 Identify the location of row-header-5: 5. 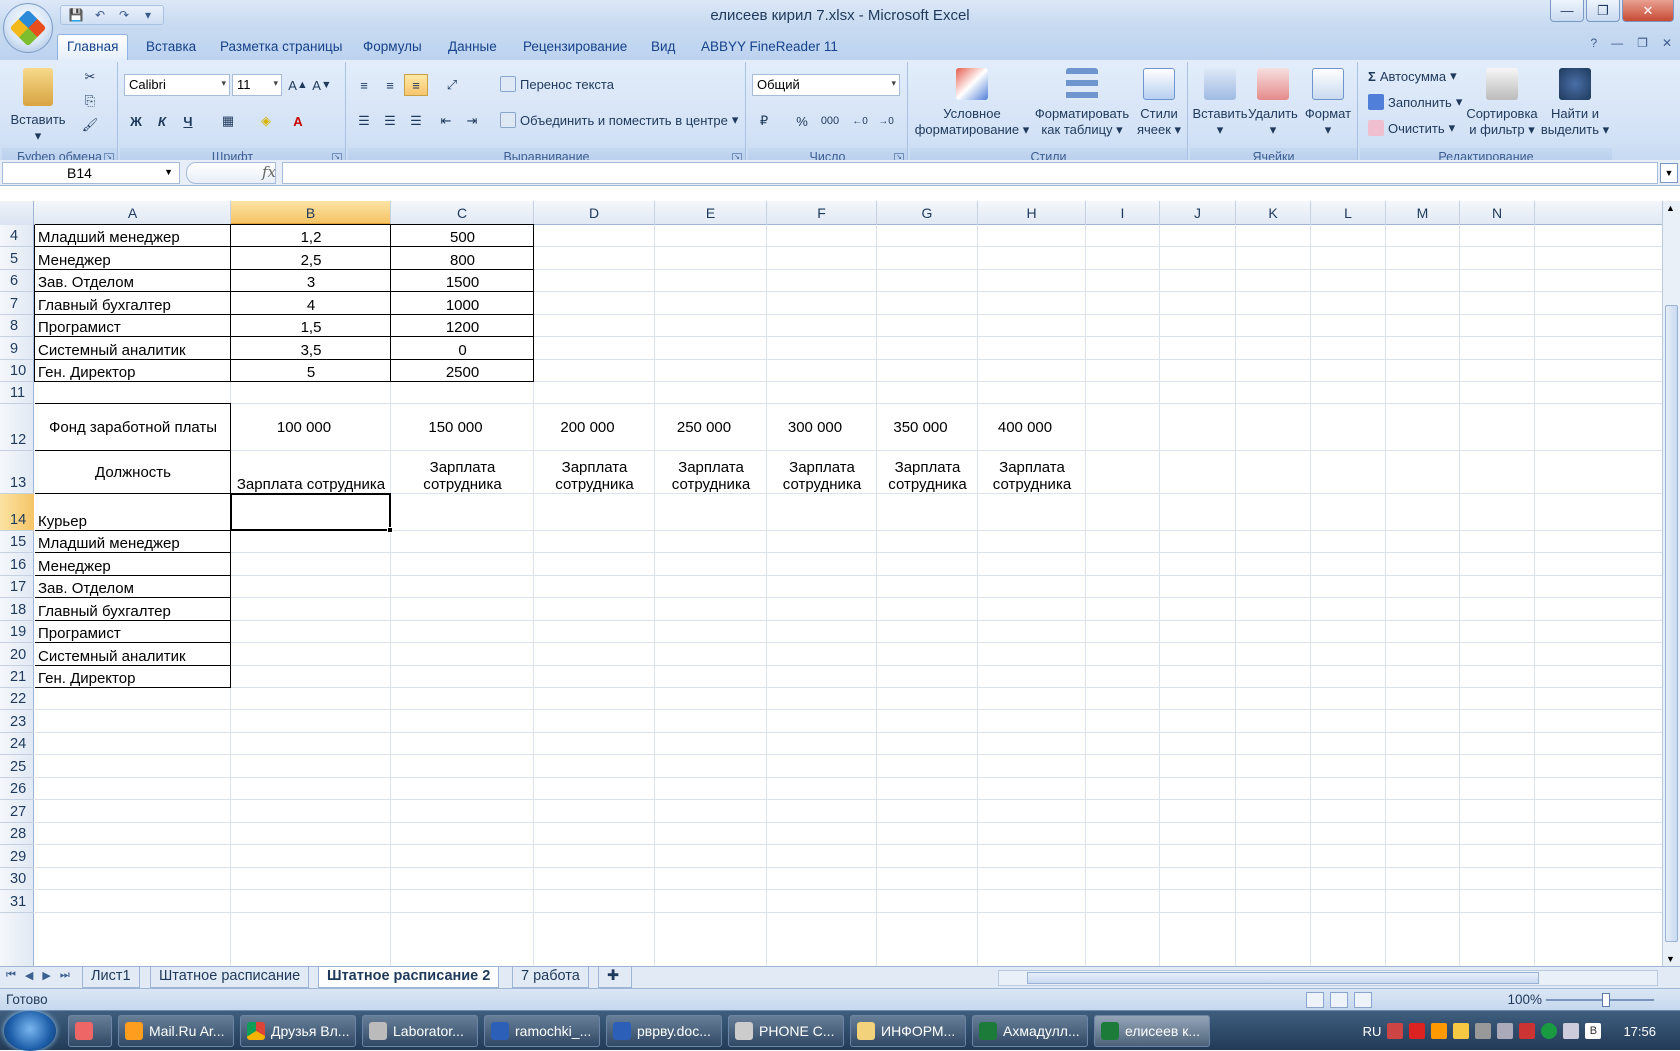
(17, 258).